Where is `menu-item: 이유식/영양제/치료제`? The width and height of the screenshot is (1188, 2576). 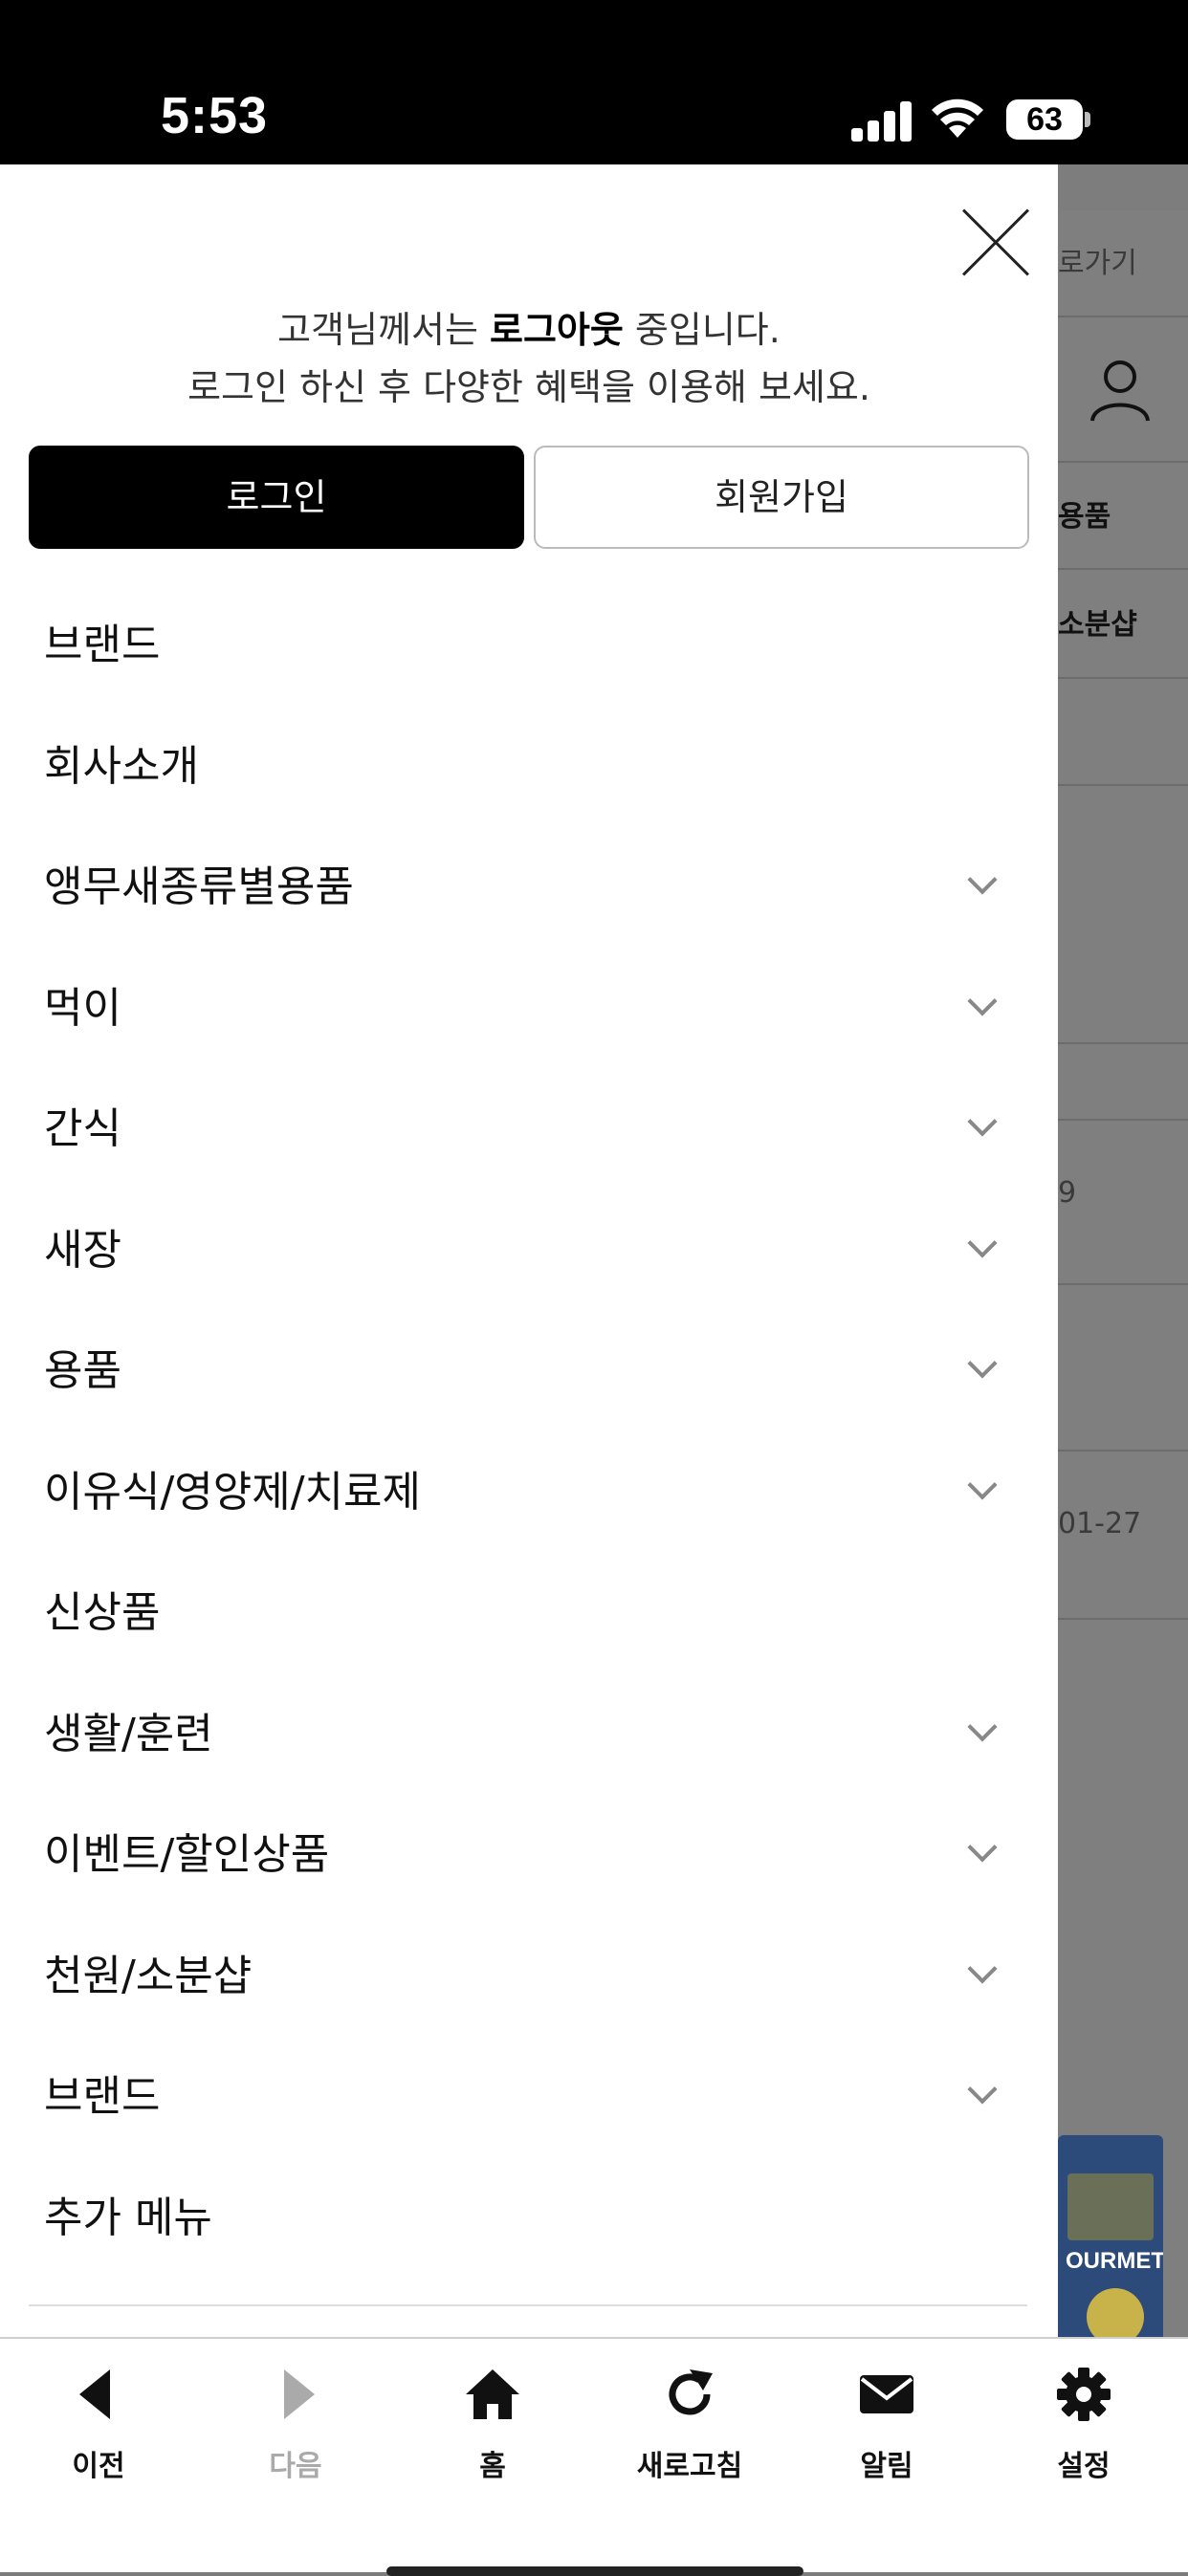
menu-item: 이유식/영양제/치료제 is located at coordinates (529, 1483).